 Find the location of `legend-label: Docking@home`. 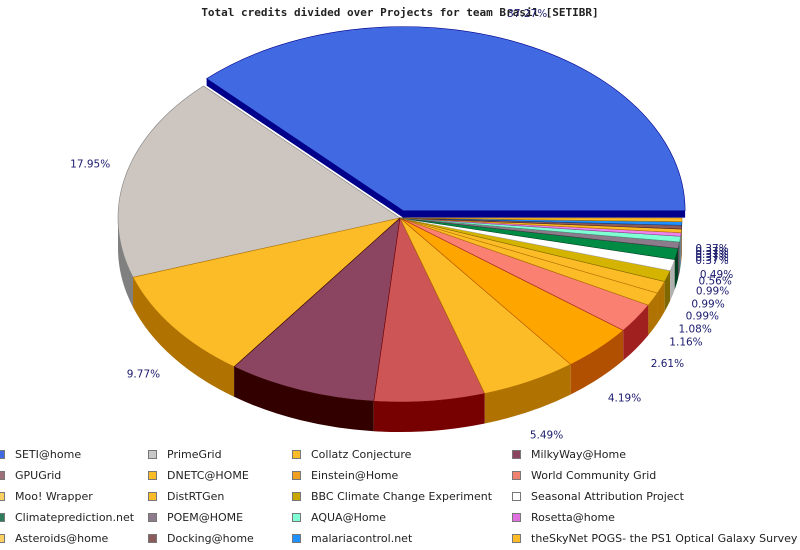

legend-label: Docking@home is located at coordinates (210, 539).